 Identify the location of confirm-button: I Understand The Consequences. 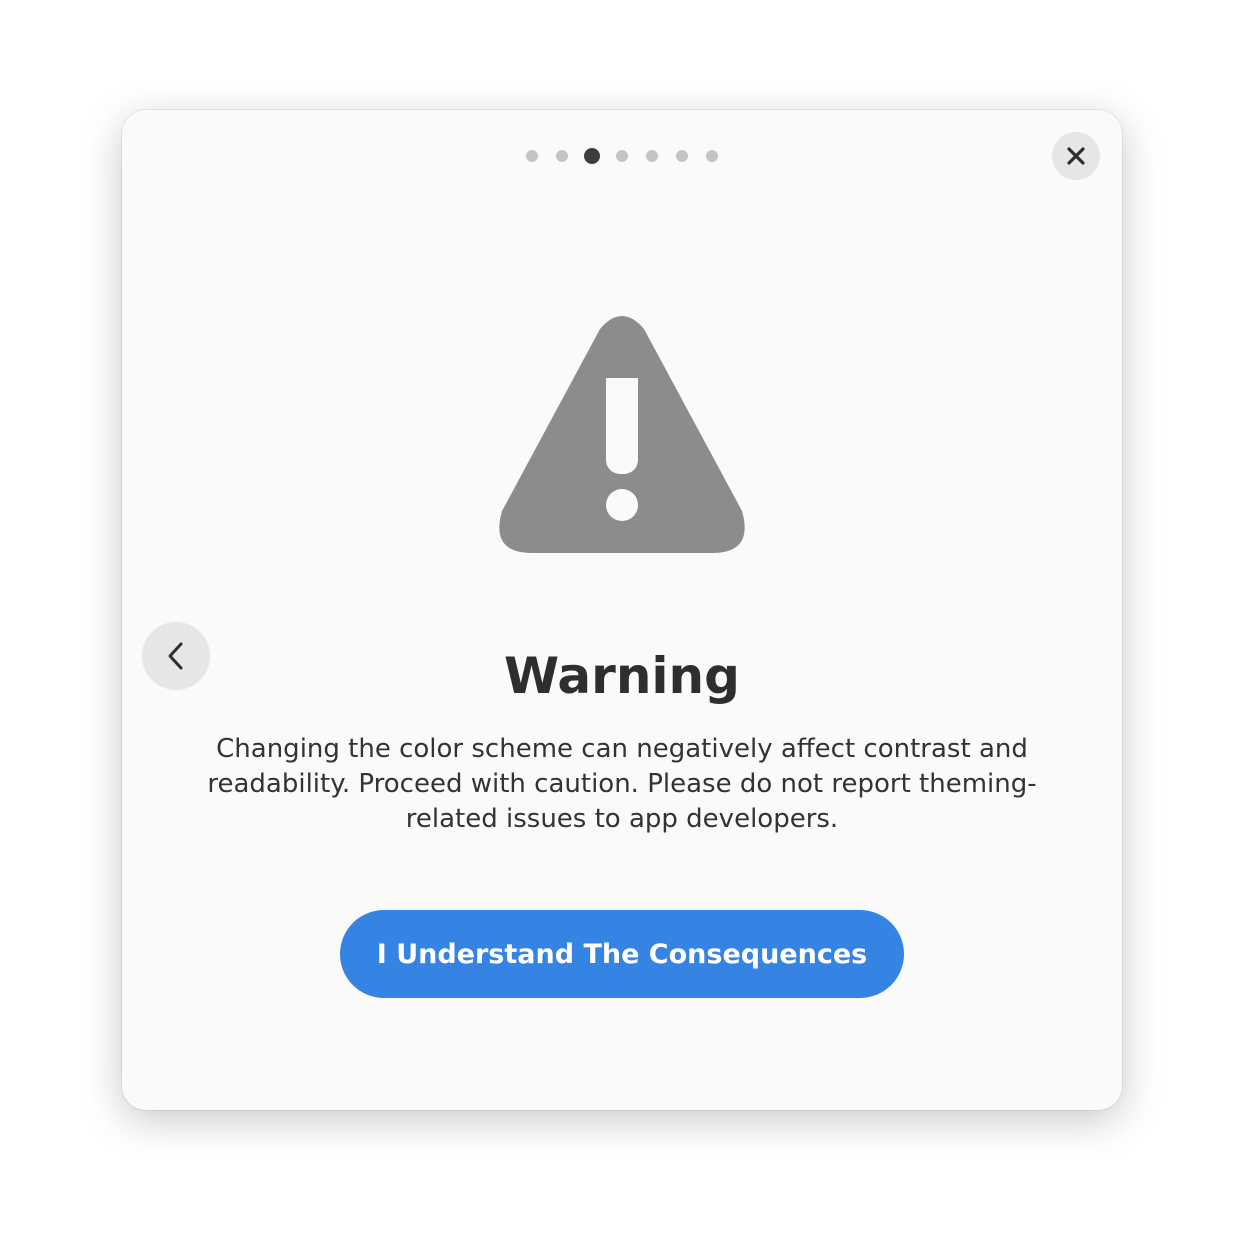
(622, 954).